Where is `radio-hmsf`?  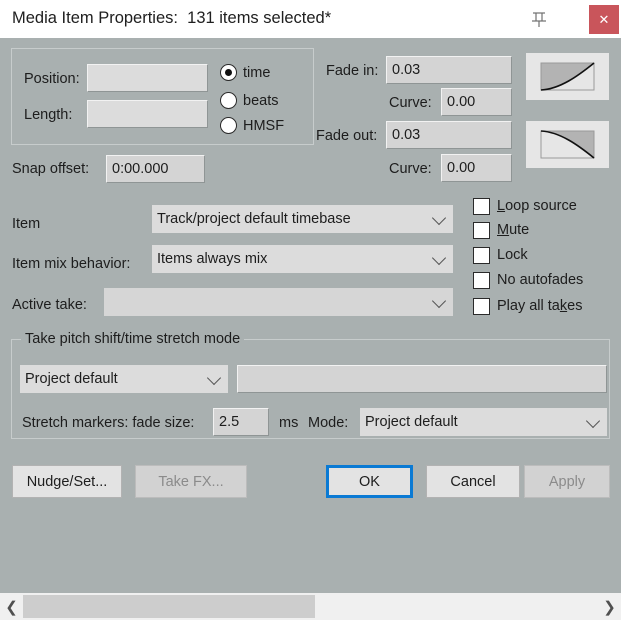
radio-hmsf is located at coordinates (228, 125).